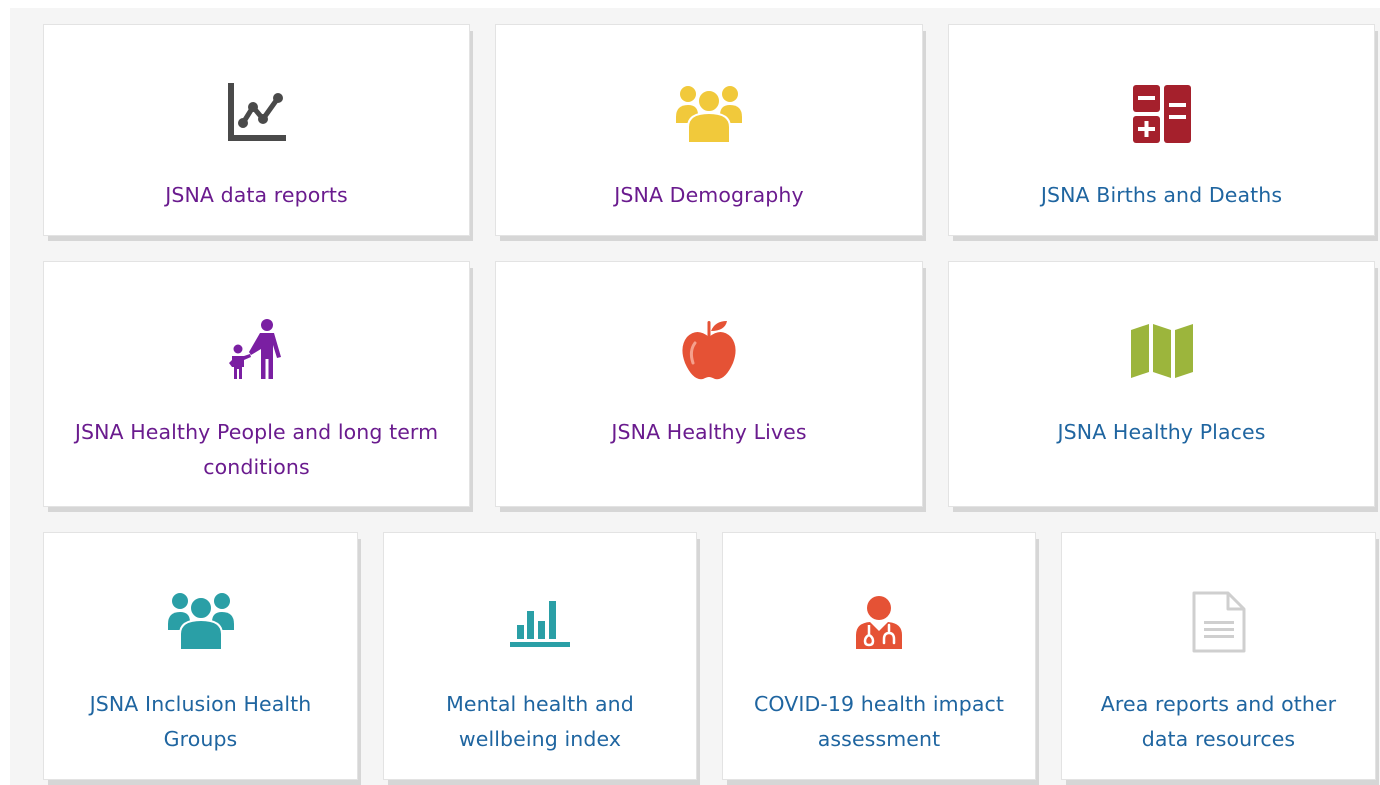 The height and width of the screenshot is (785, 1380). What do you see at coordinates (540, 624) in the screenshot?
I see `bar-chart-icon` at bounding box center [540, 624].